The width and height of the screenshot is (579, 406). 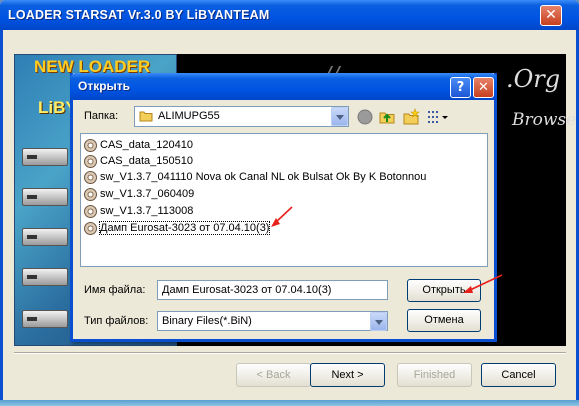 I want to click on banner-org-text: .Org, so click(x=533, y=79).